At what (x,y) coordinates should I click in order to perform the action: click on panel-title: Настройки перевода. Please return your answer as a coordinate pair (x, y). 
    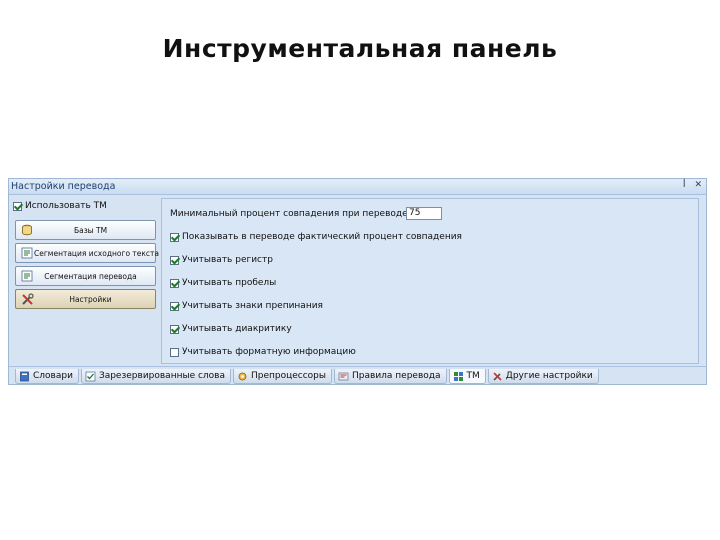
    Looking at the image, I should click on (63, 186).